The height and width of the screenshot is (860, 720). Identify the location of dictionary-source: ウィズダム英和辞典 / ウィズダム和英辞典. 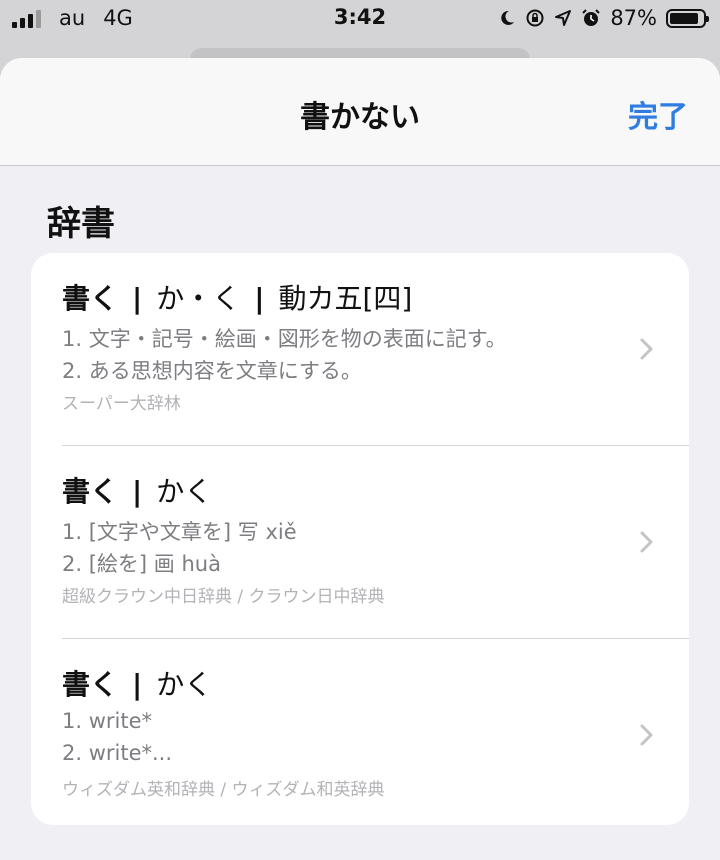
(223, 790).